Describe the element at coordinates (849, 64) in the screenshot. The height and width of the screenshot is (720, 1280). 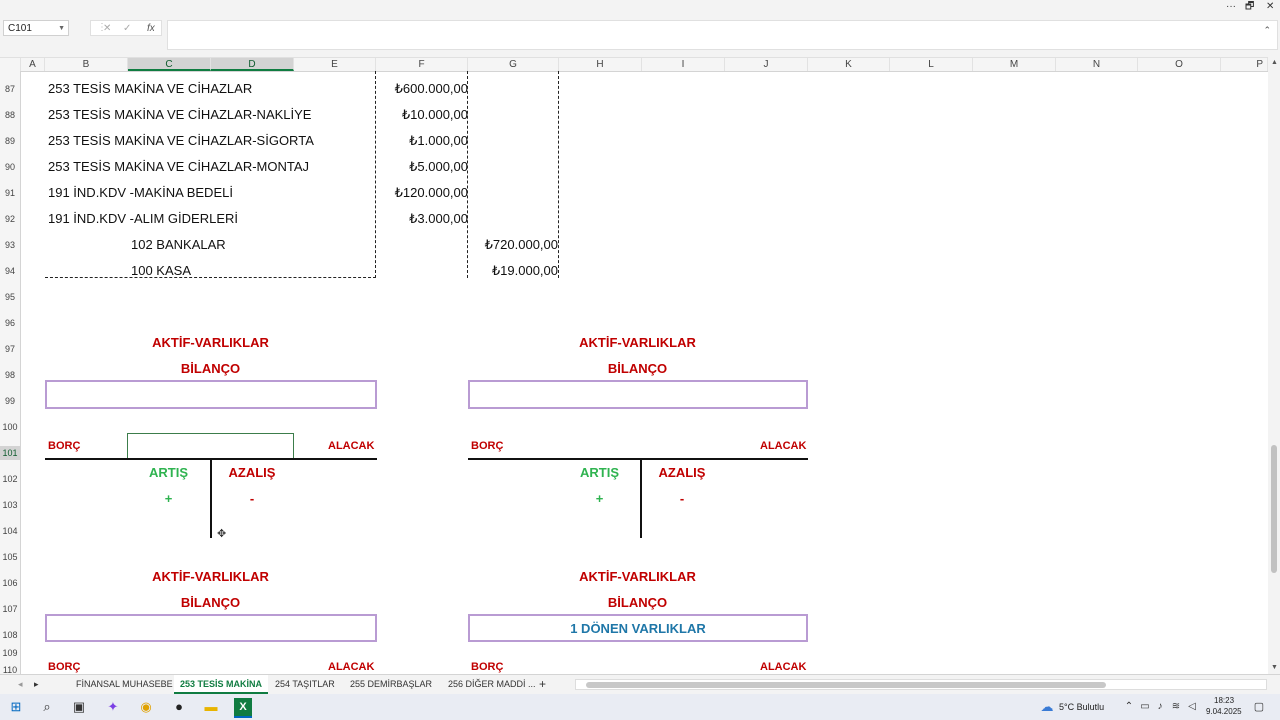
I see `col-header: K` at that location.